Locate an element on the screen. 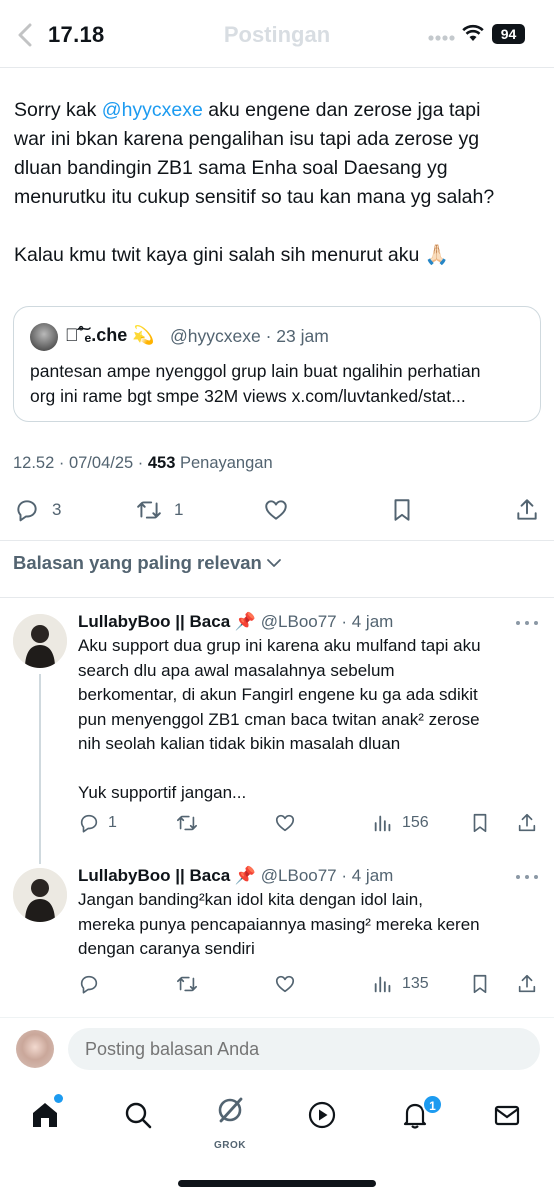 Image resolution: width=554 pixels, height=1200 pixels. reply-sort-label: Balasan yang paling relevan is located at coordinates (137, 562).